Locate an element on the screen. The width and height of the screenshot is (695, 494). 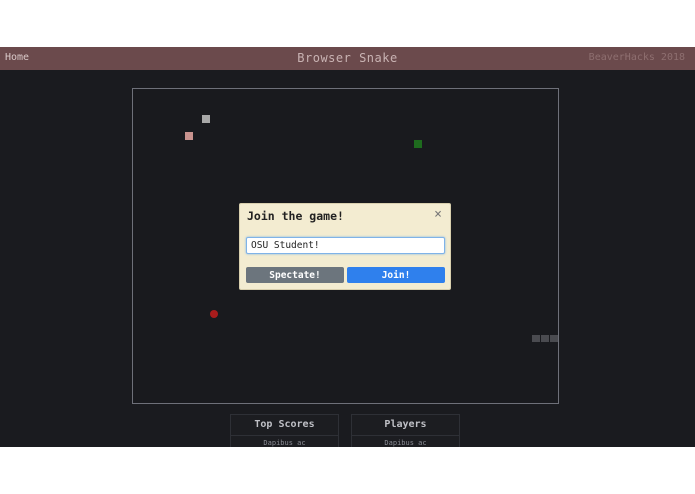
snake-segment-green is located at coordinates (418, 144).